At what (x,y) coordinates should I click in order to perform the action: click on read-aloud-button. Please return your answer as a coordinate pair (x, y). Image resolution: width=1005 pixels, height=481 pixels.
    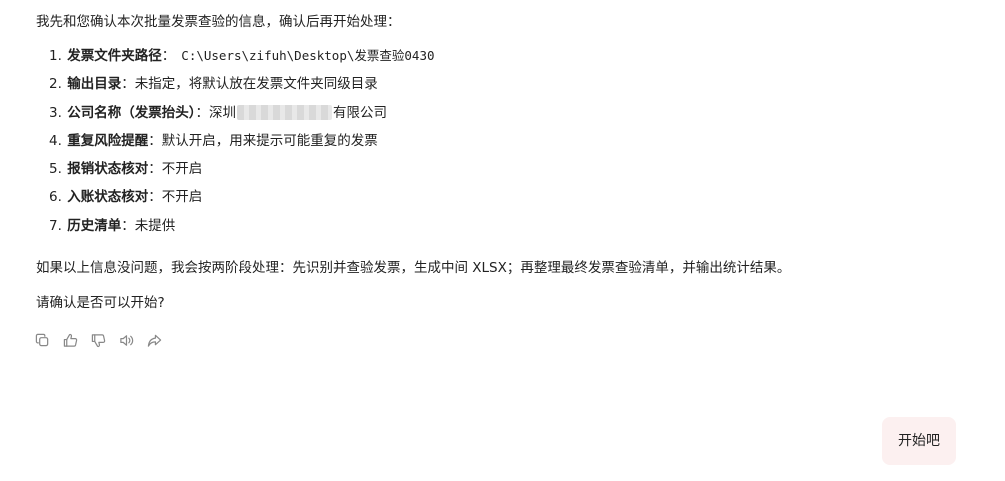
    Looking at the image, I should click on (126, 340).